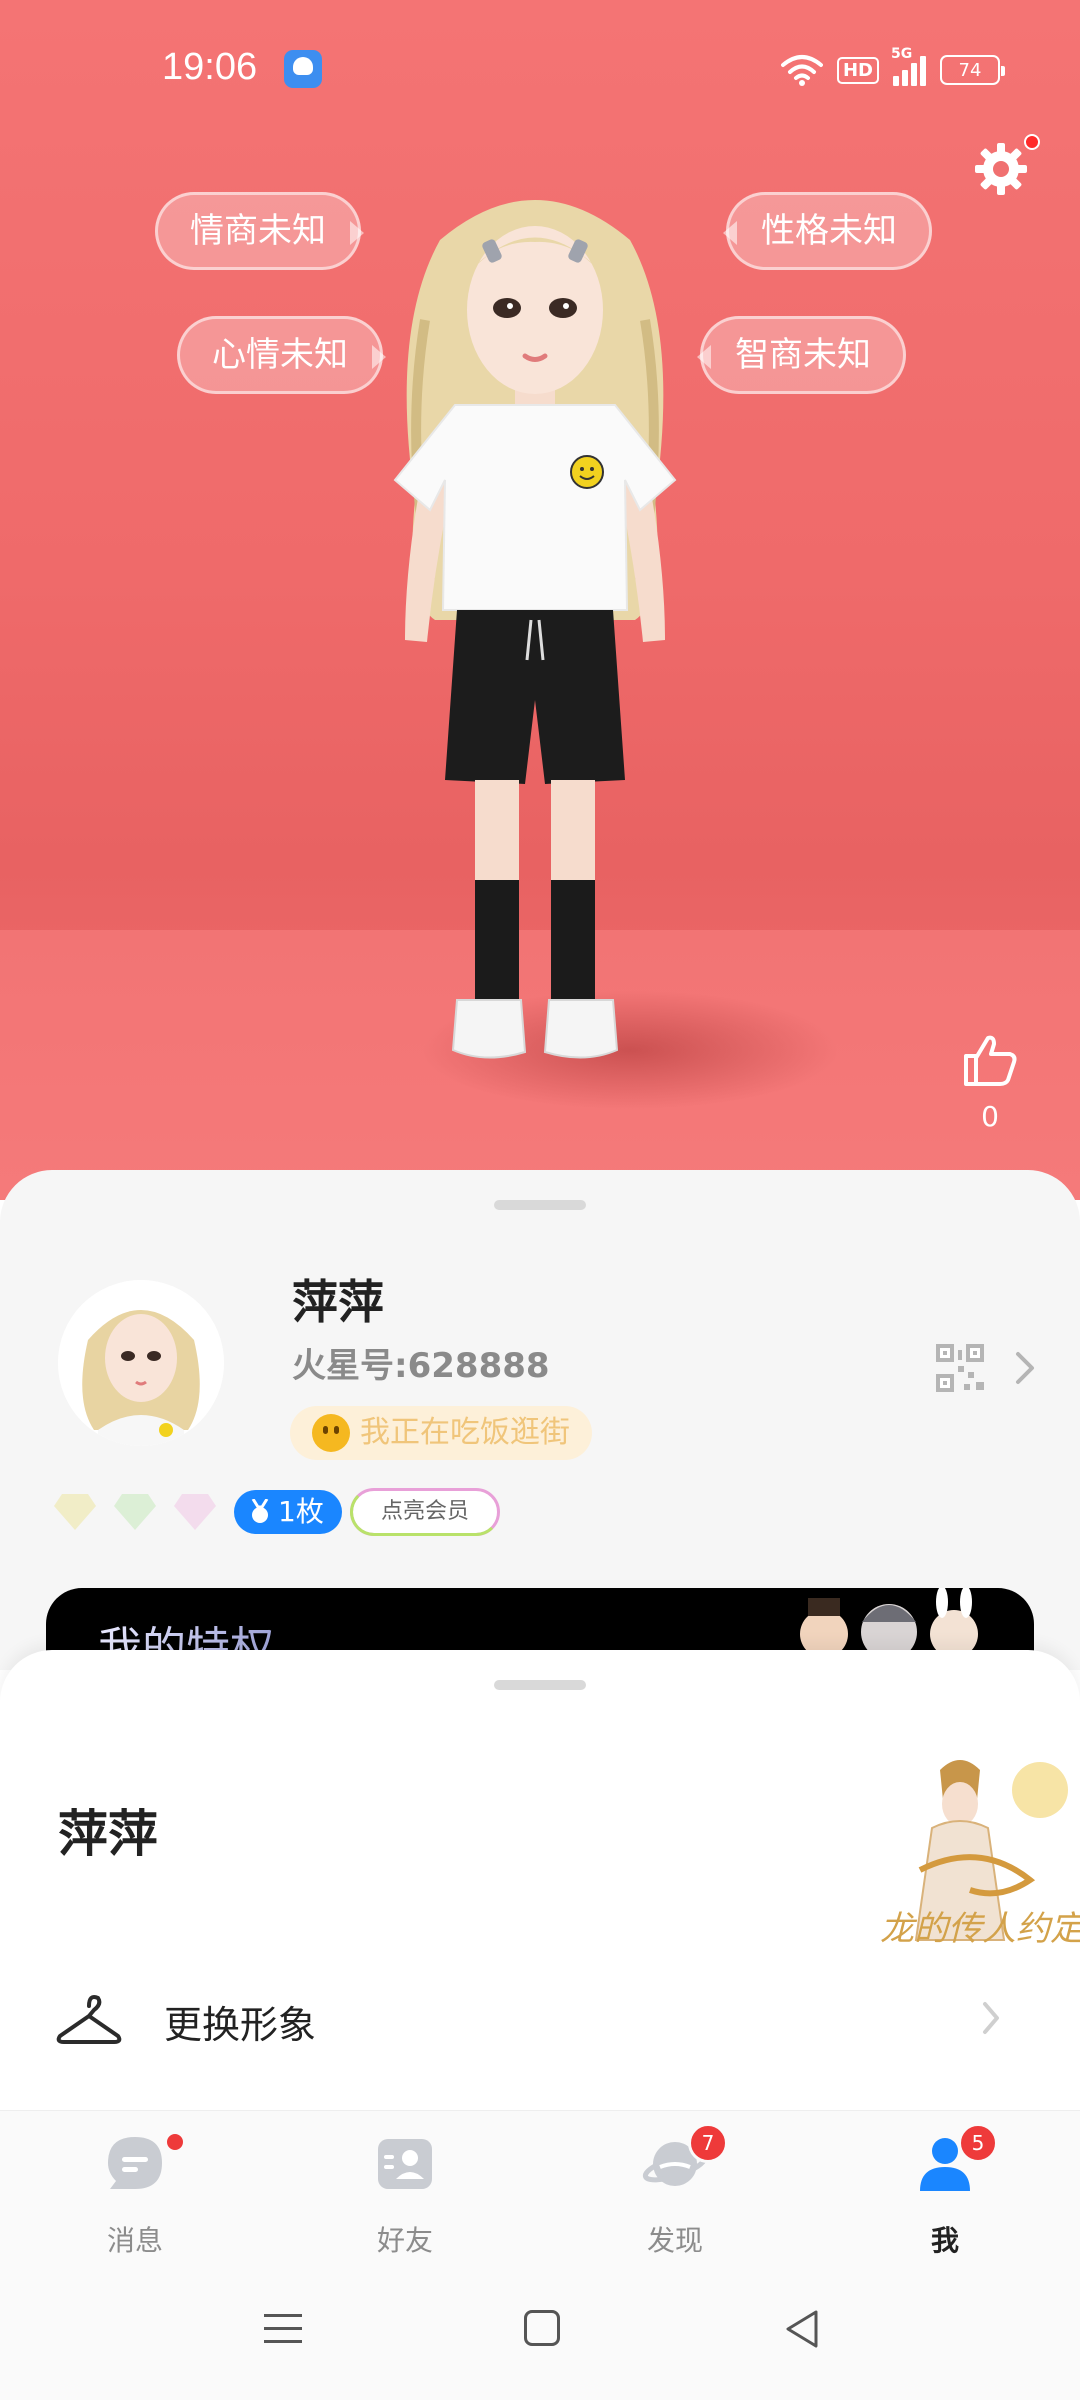 The height and width of the screenshot is (2400, 1080). What do you see at coordinates (260, 1511) in the screenshot?
I see `medal-icon` at bounding box center [260, 1511].